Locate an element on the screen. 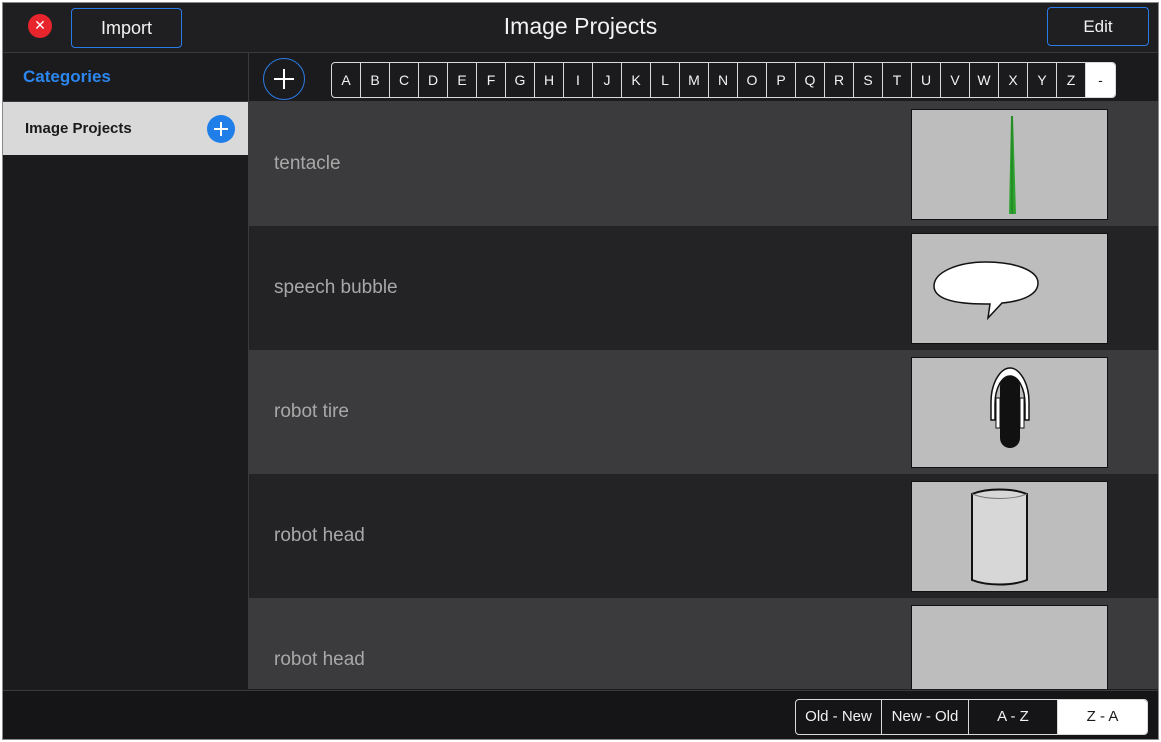 The image size is (1161, 742). letter-button: P is located at coordinates (781, 80).